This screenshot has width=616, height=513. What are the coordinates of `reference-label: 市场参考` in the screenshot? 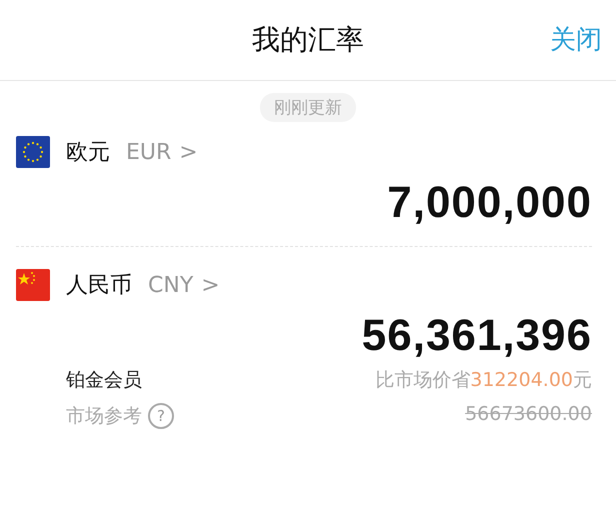 It's located at (104, 416).